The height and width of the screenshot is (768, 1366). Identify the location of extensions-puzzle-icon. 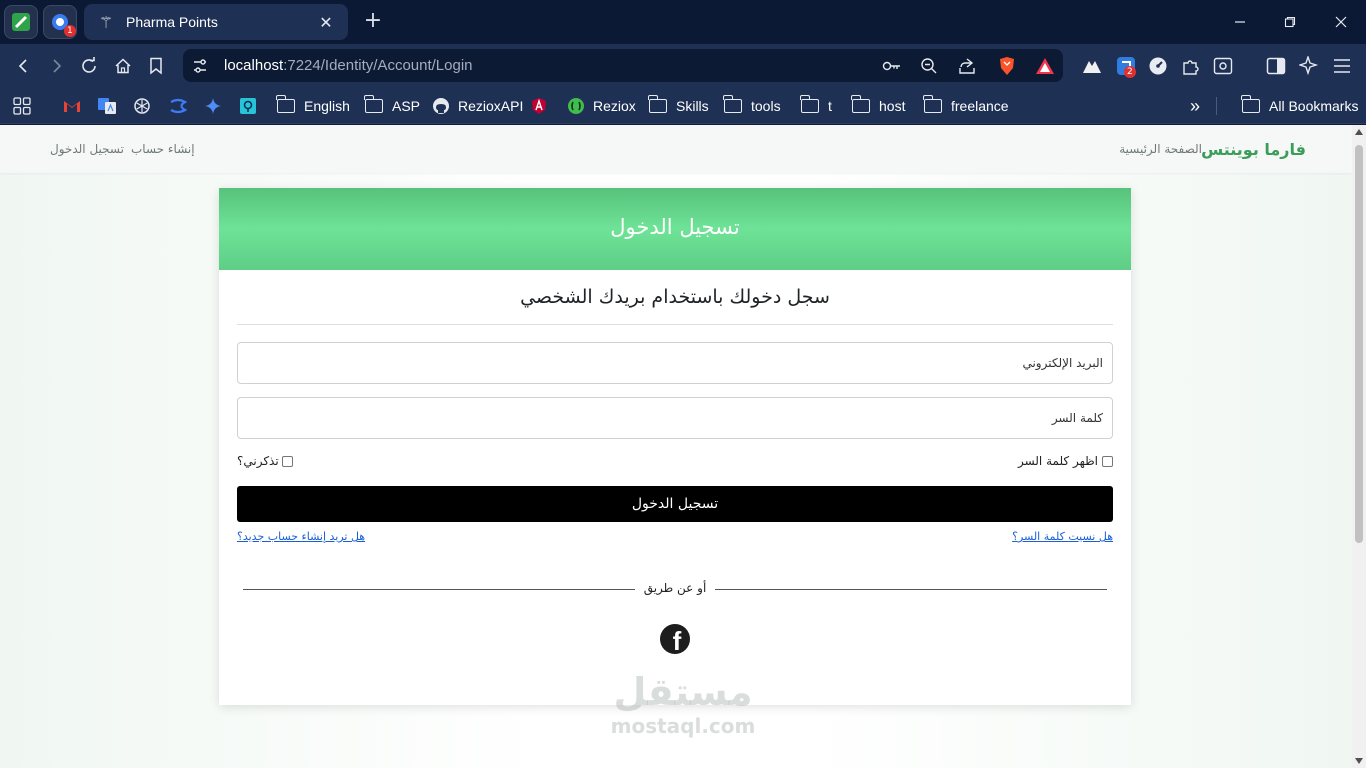
(1191, 66).